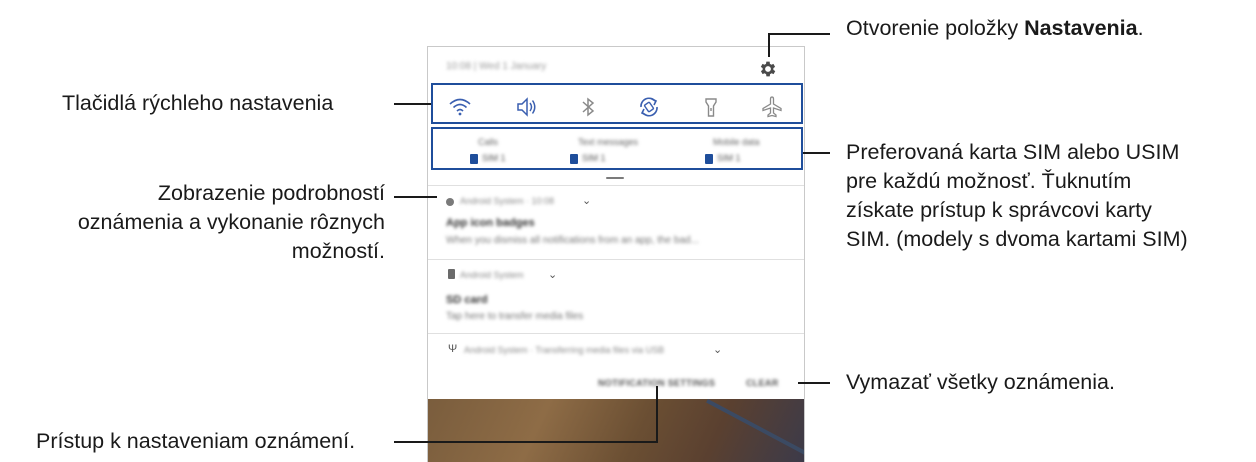 The height and width of the screenshot is (462, 1256). Describe the element at coordinates (451, 274) in the screenshot. I see `sd-card-icon` at that location.